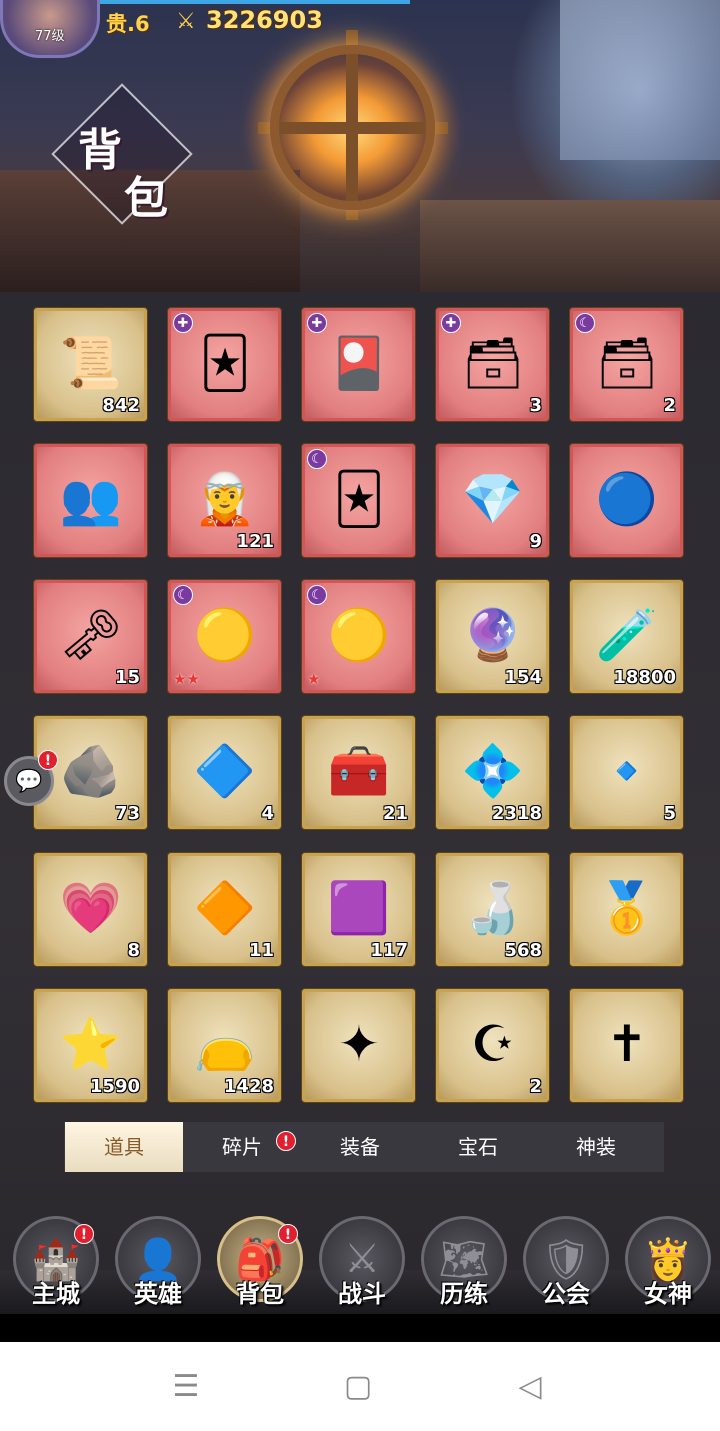  I want to click on inventory-item: 🟪 117, so click(358, 909).